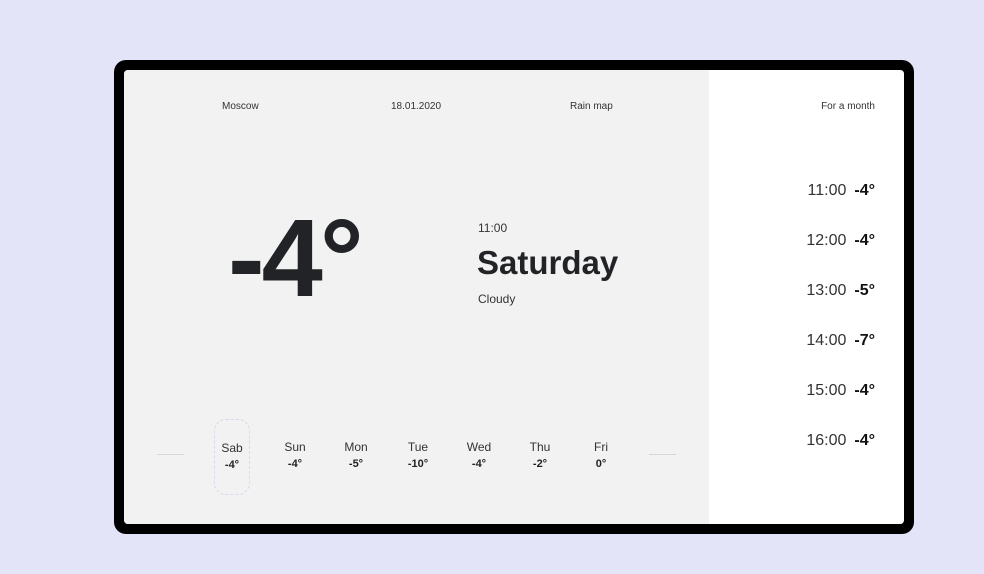 This screenshot has width=984, height=574. What do you see at coordinates (601, 457) in the screenshot?
I see `week-day-fri: Fri 0°` at bounding box center [601, 457].